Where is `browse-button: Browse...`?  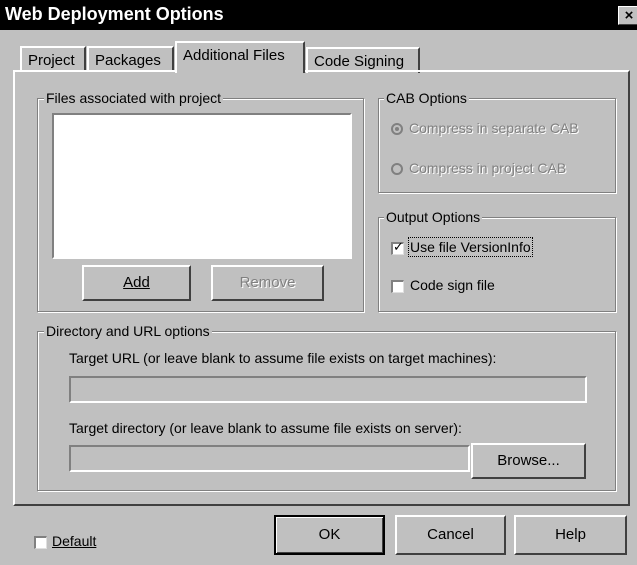 browse-button: Browse... is located at coordinates (528, 461).